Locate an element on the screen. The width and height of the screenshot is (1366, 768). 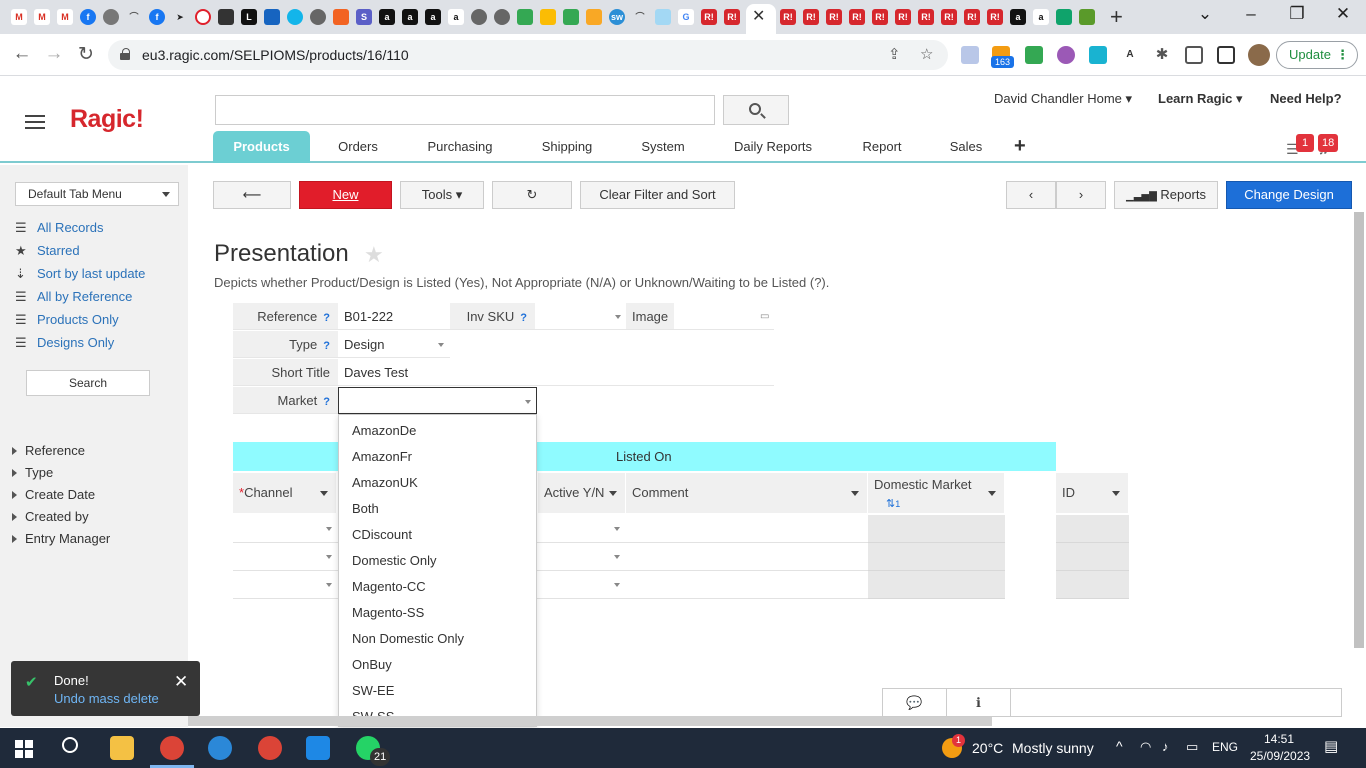
comment-icon: 💬 is located at coordinates (915, 702).